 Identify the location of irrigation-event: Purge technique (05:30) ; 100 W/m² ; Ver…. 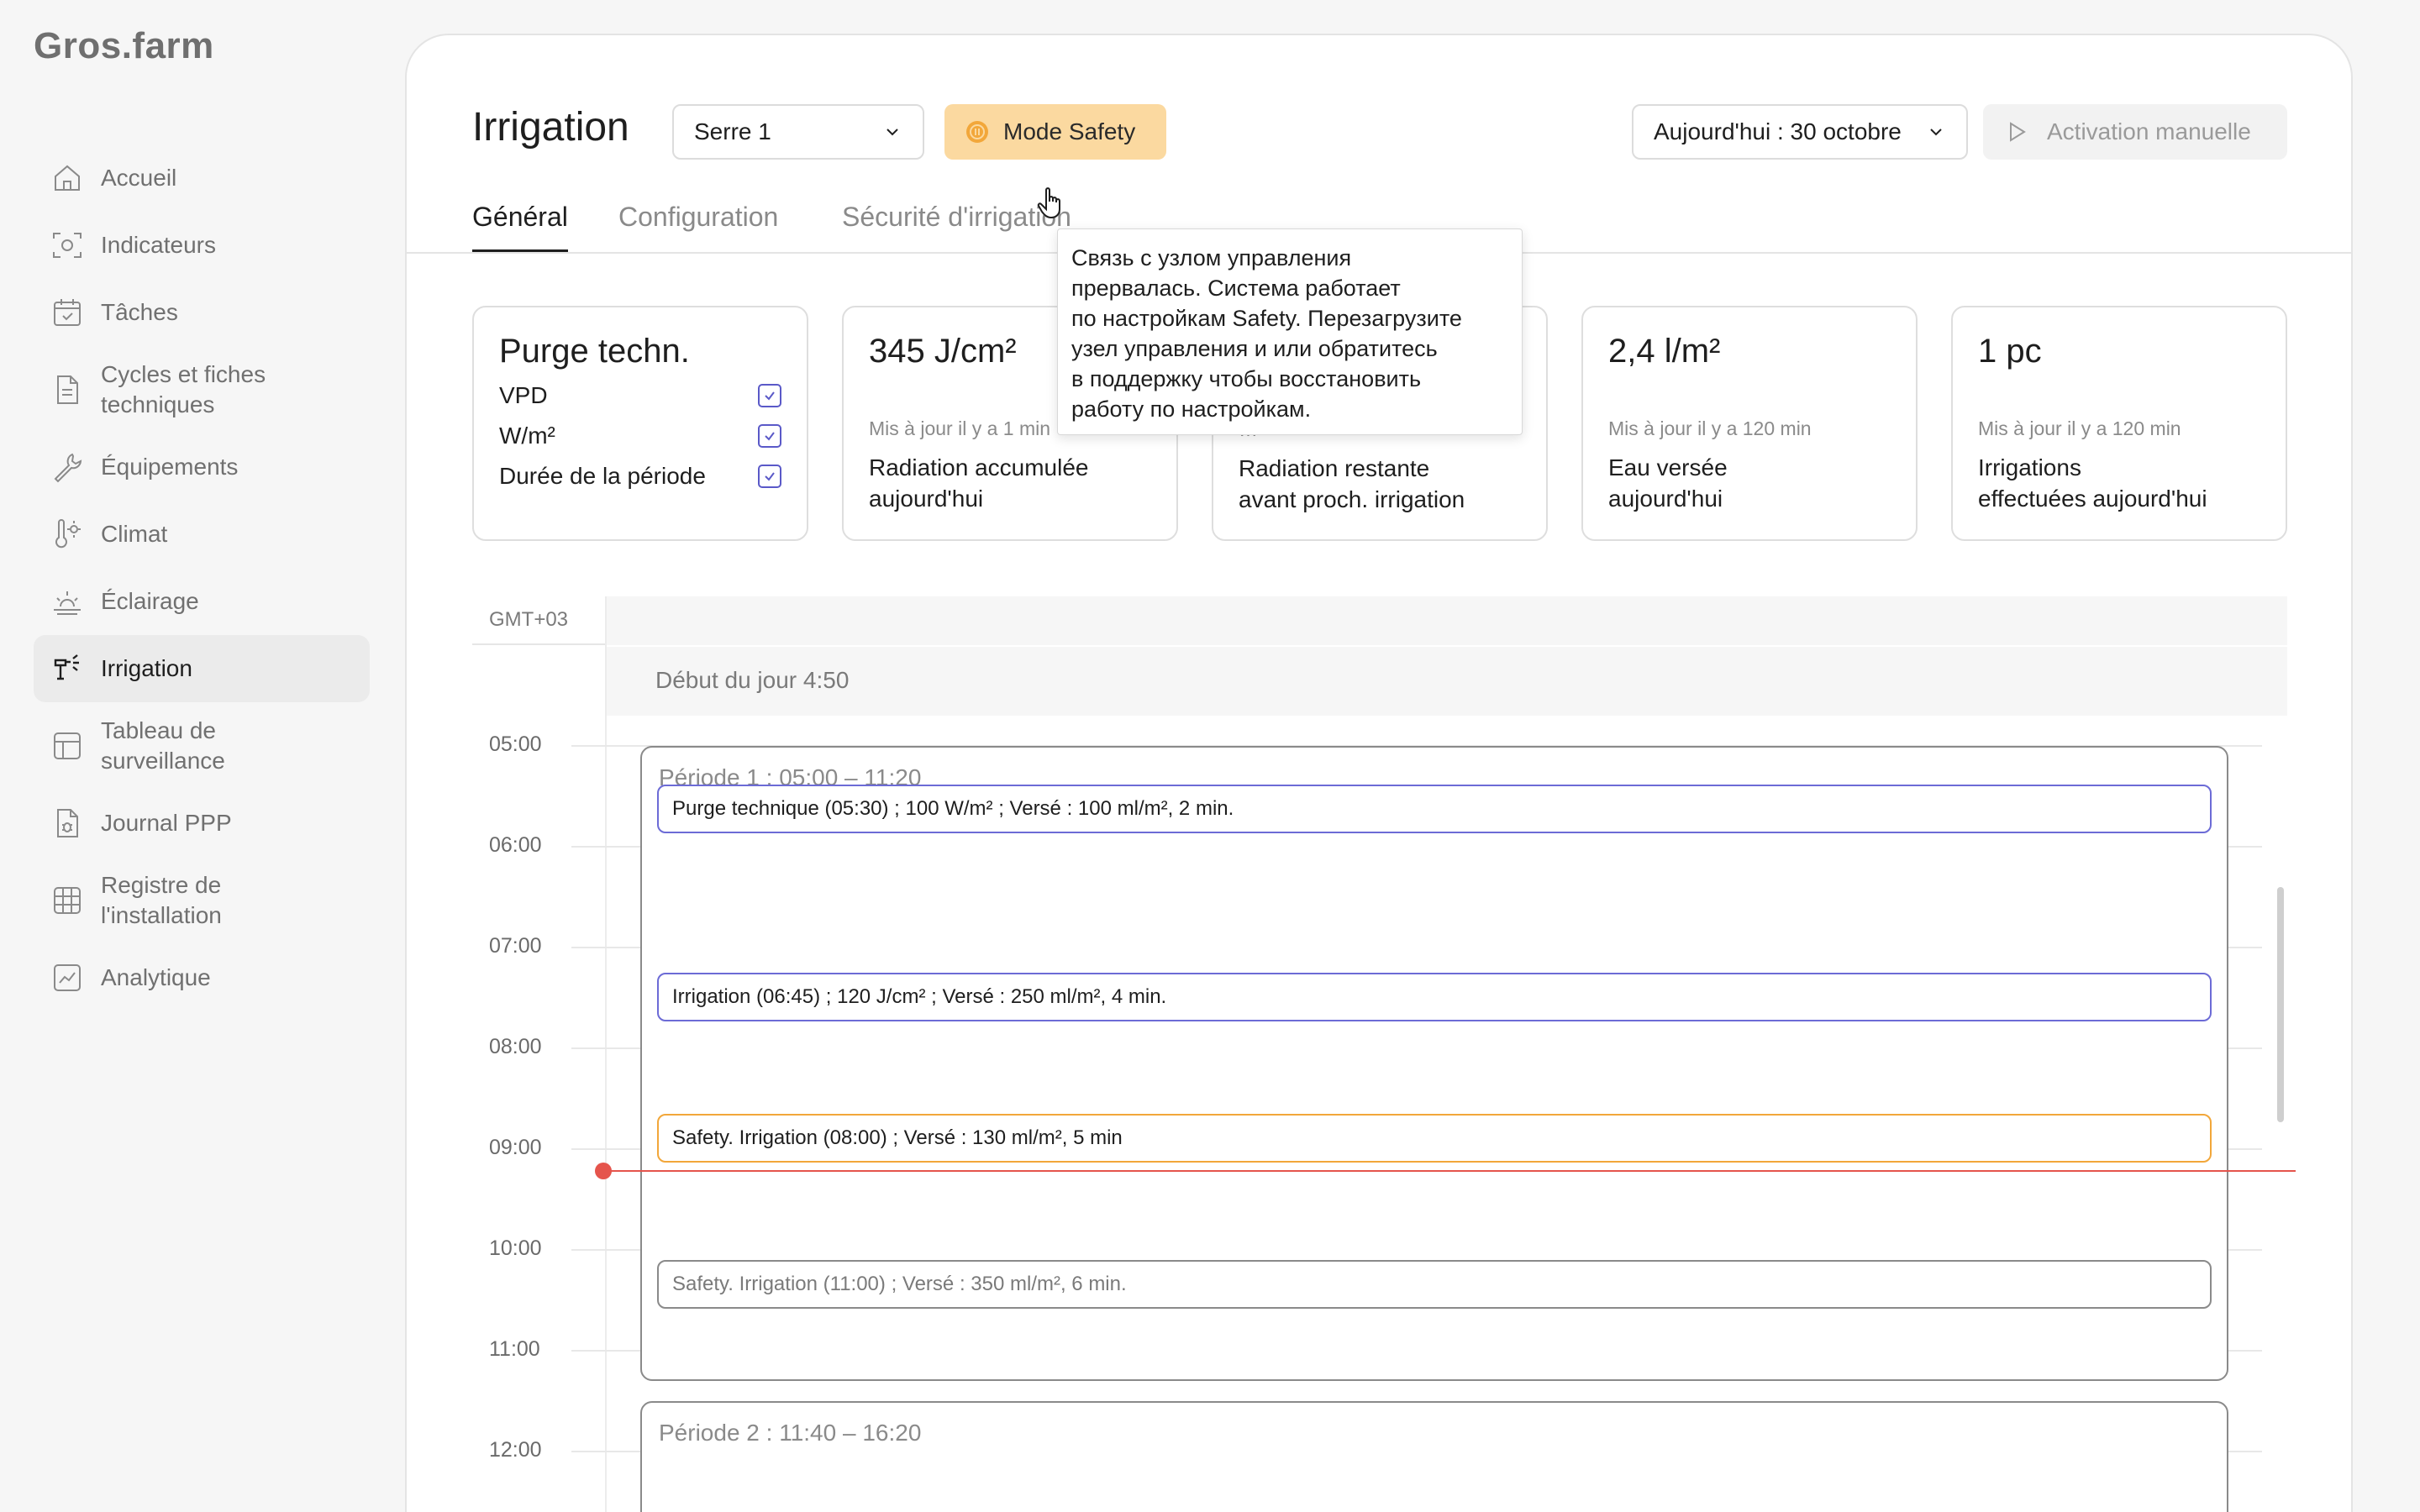
(1435, 809).